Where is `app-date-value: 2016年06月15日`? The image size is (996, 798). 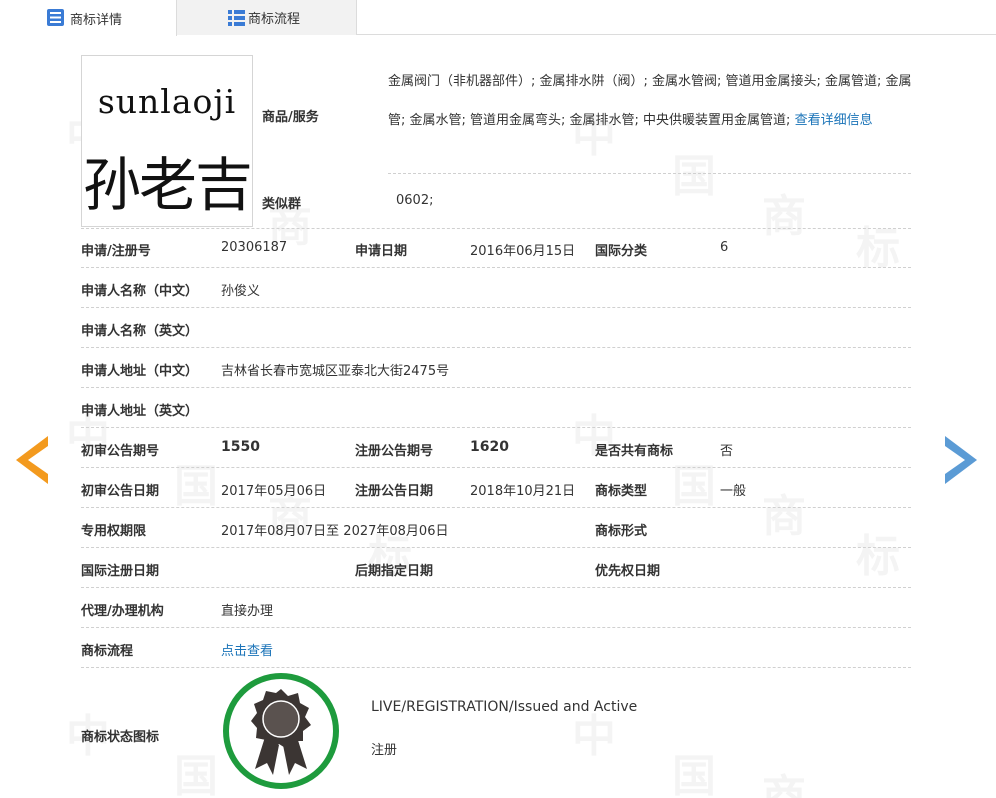
app-date-value: 2016年06月15日 is located at coordinates (522, 249).